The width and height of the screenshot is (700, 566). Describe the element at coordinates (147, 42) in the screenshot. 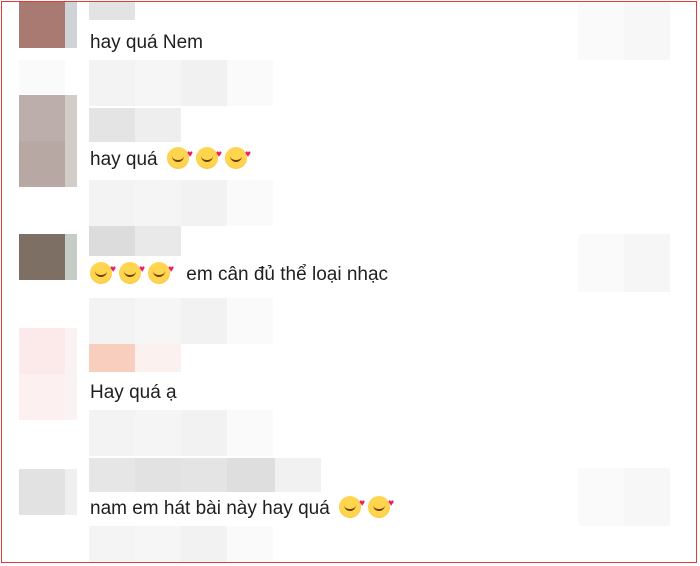

I see `comment-text: hay quá Nem` at that location.